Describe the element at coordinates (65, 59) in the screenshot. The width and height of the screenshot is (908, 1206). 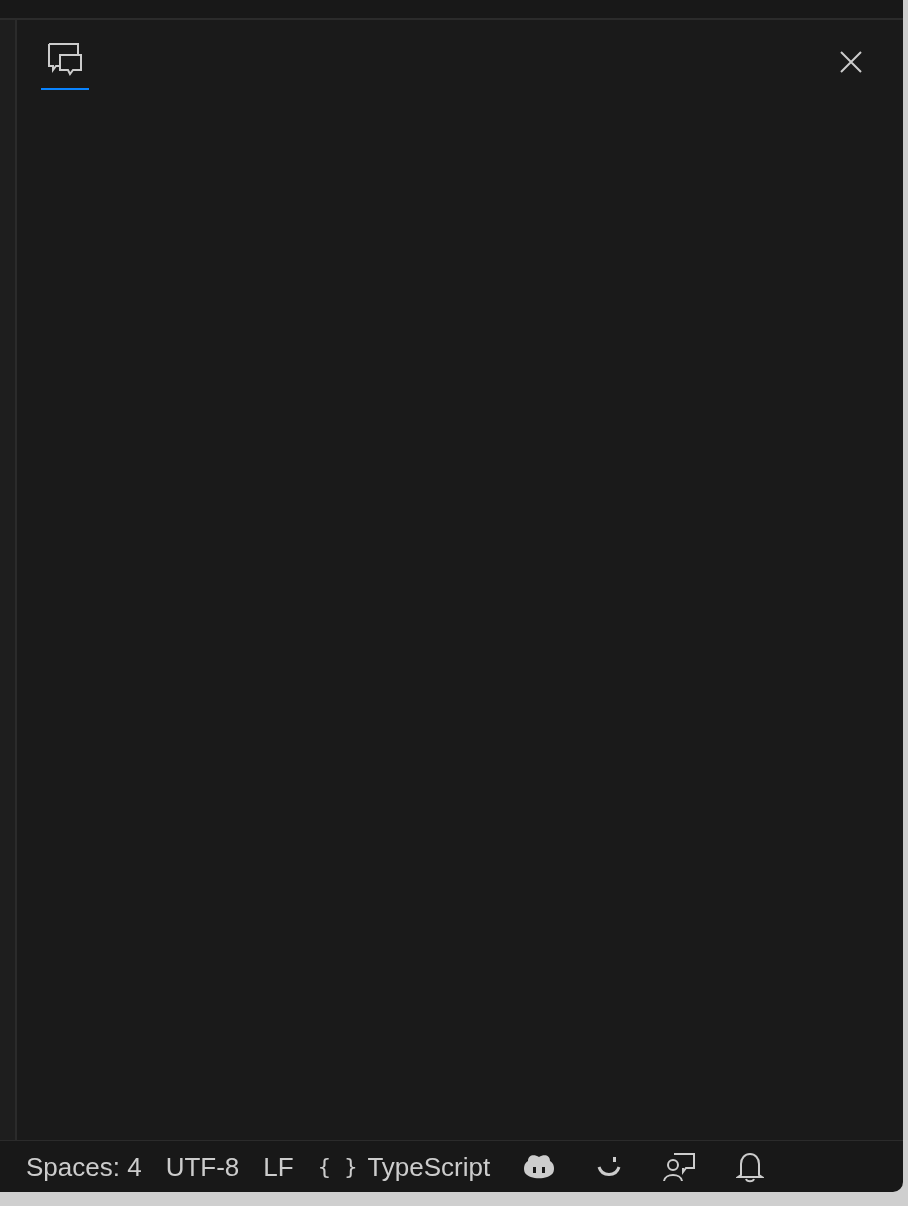
I see `chat-icon` at that location.